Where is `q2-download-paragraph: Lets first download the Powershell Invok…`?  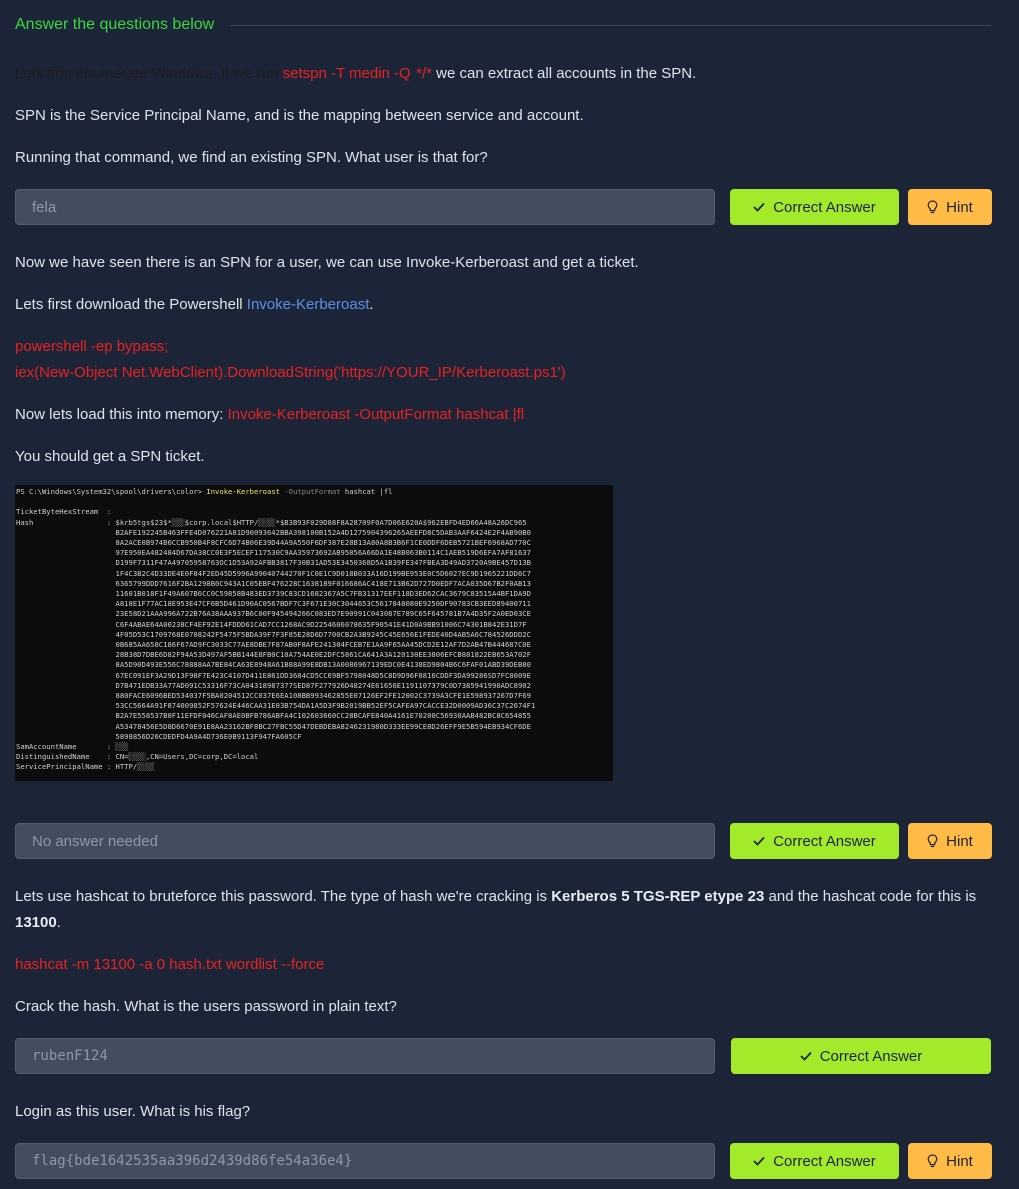 q2-download-paragraph: Lets first download the Powershell Invok… is located at coordinates (194, 305).